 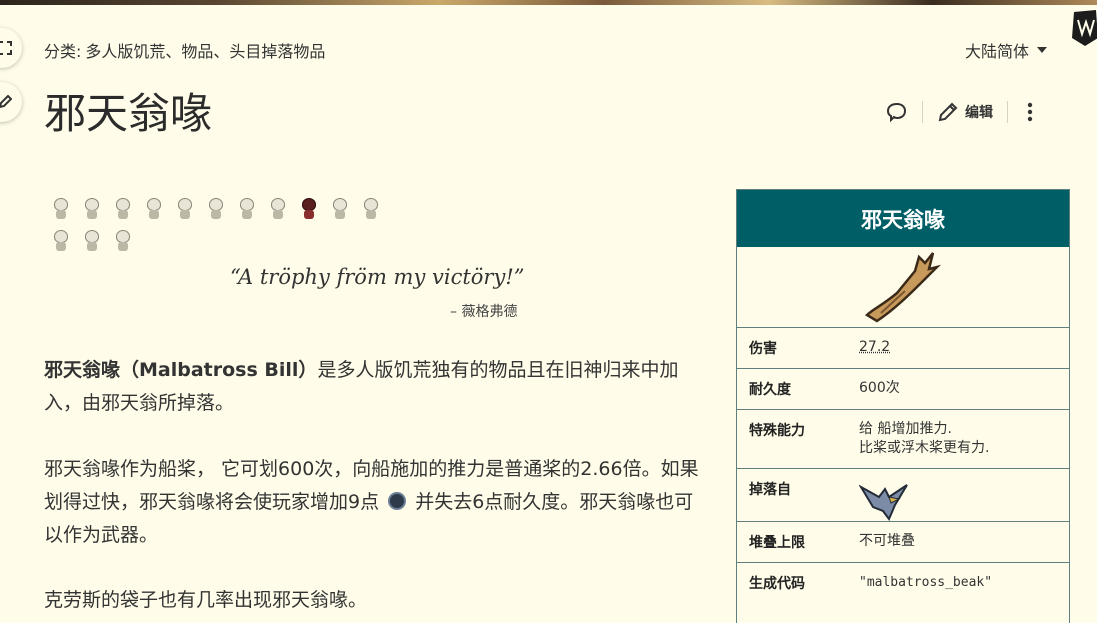 I want to click on info-row-damage: 伤害 27.2, so click(x=903, y=347).